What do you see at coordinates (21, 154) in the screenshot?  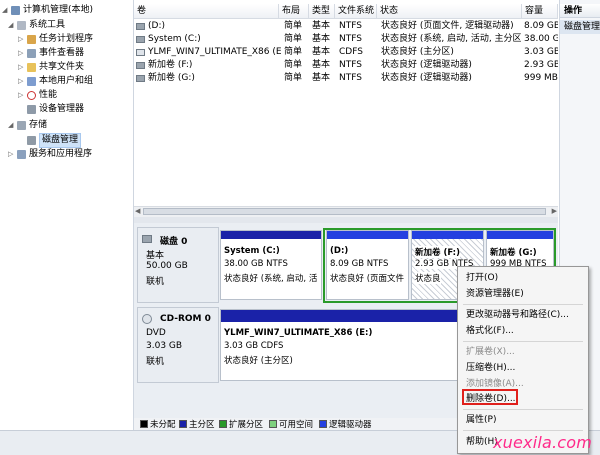 I see `services-icon` at bounding box center [21, 154].